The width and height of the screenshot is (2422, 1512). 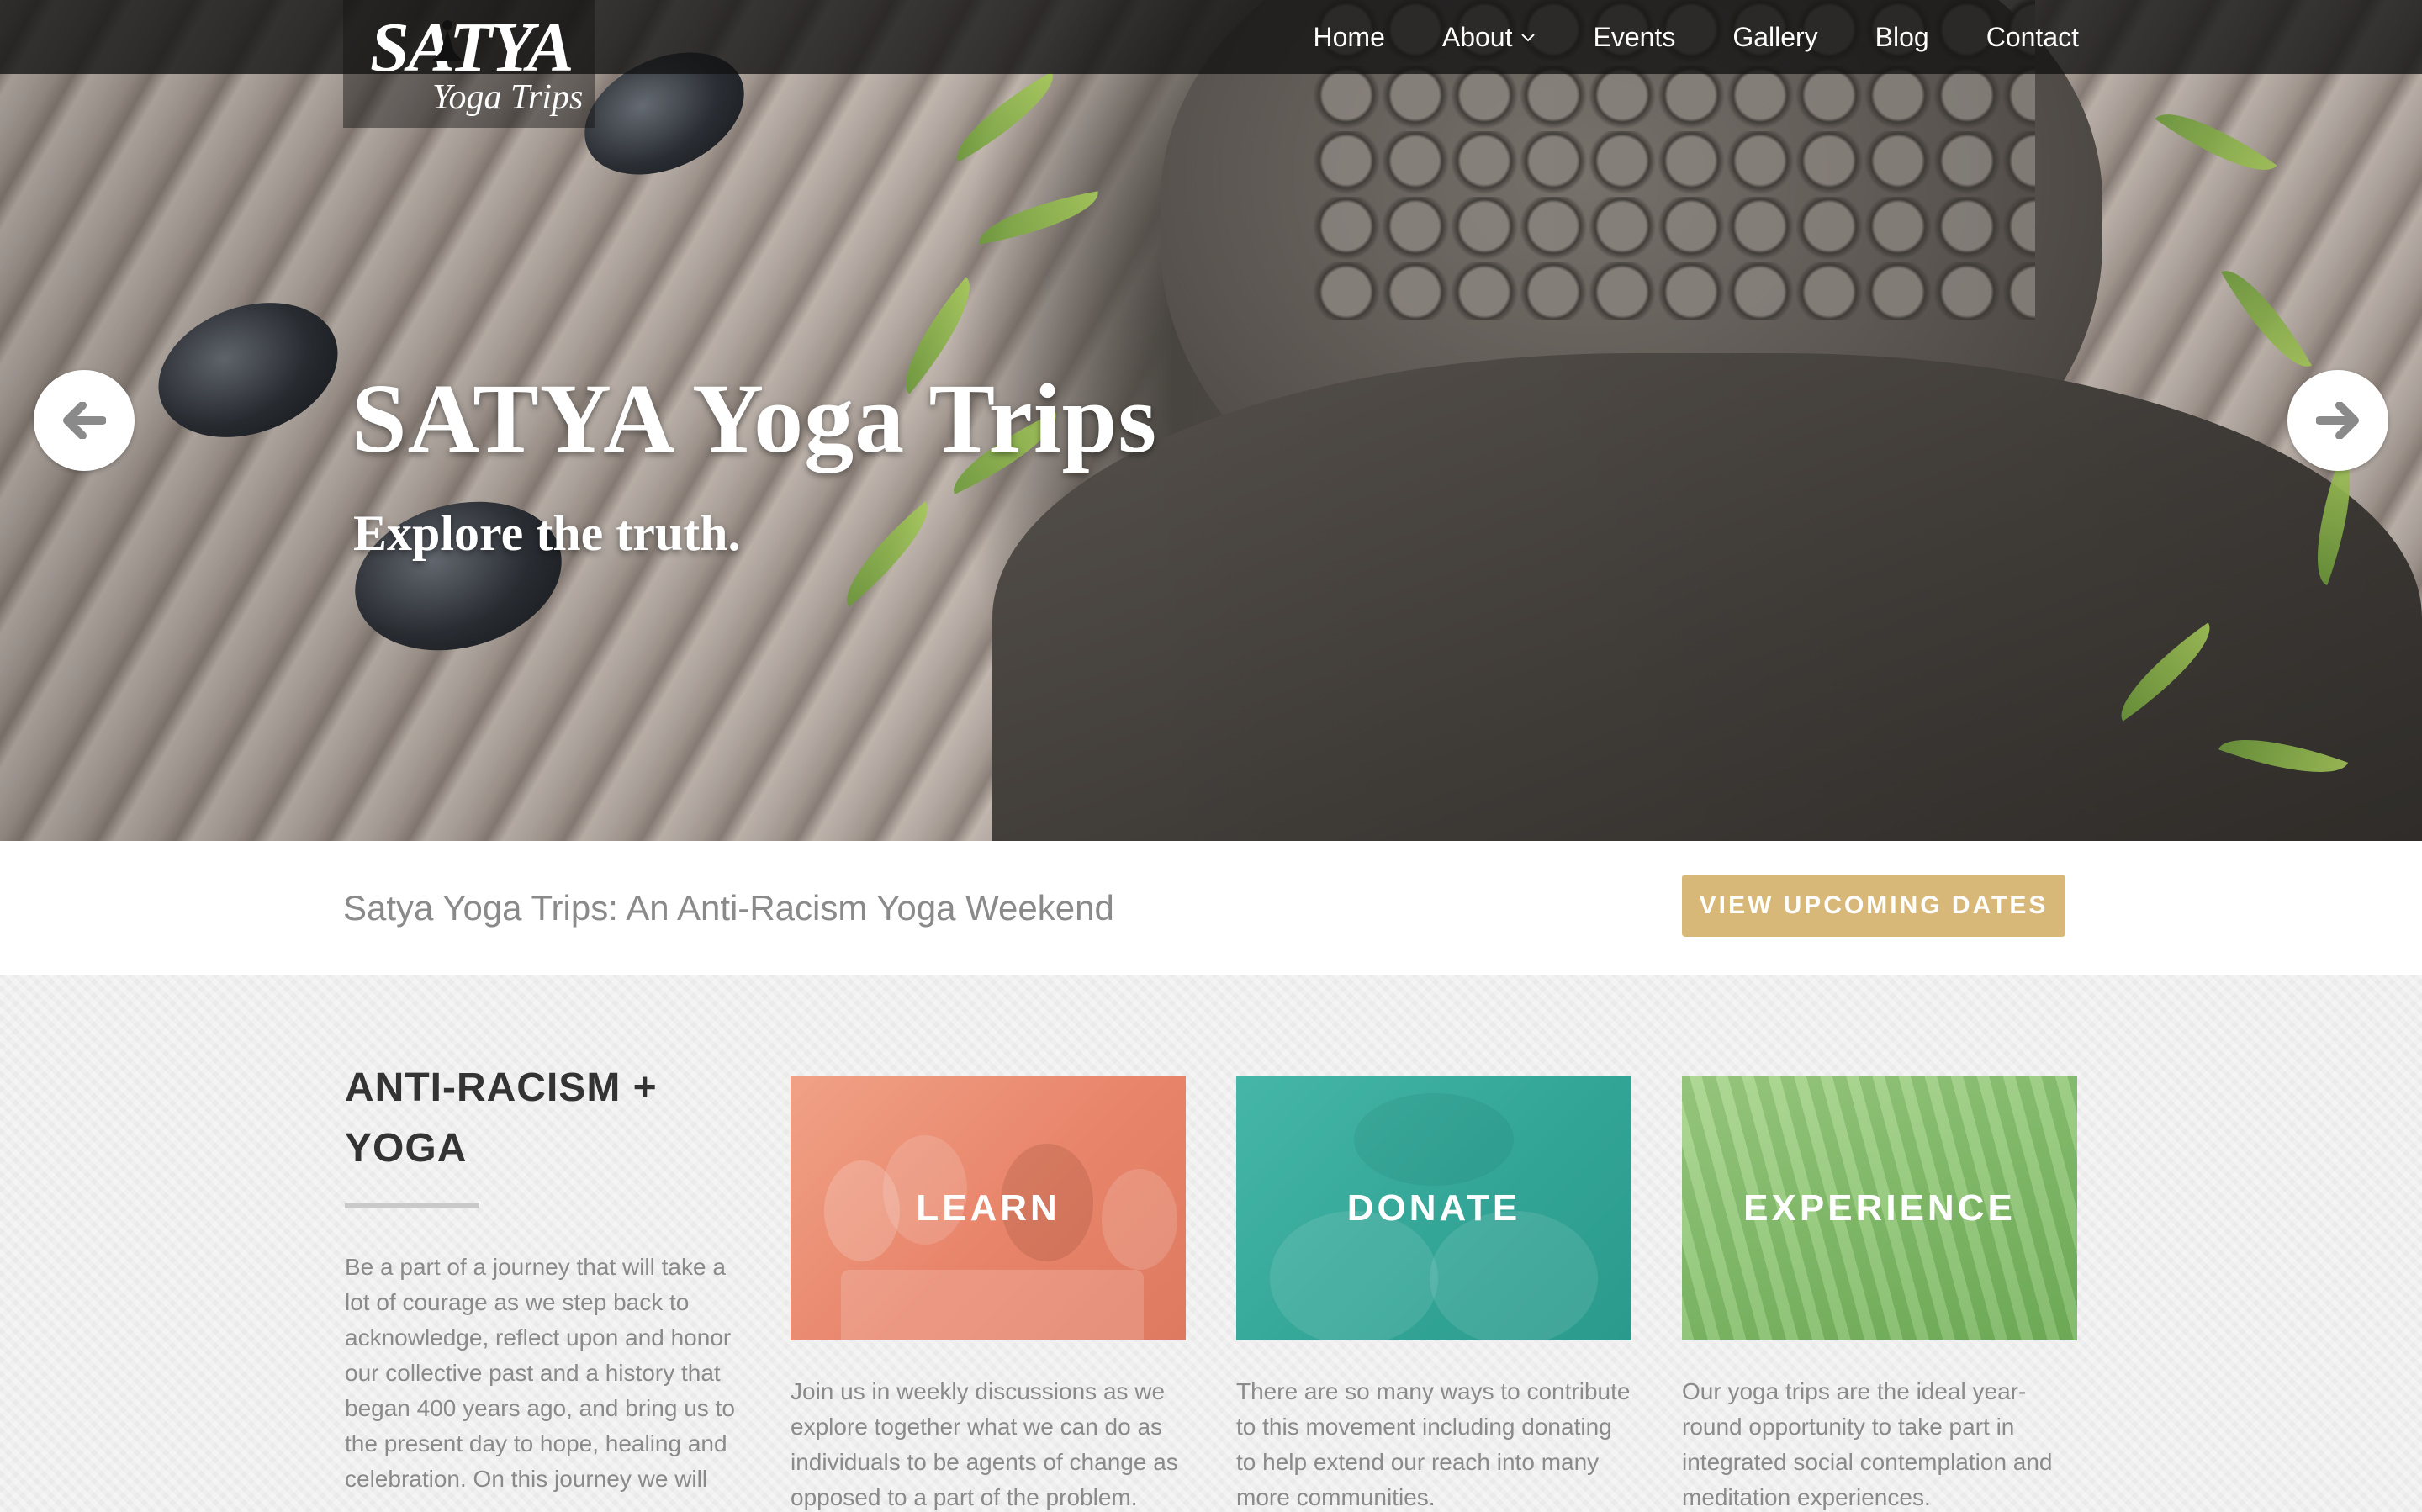 I want to click on view-upcoming-dates-button: VIEW UPCOMING DATES, so click(x=1873, y=906).